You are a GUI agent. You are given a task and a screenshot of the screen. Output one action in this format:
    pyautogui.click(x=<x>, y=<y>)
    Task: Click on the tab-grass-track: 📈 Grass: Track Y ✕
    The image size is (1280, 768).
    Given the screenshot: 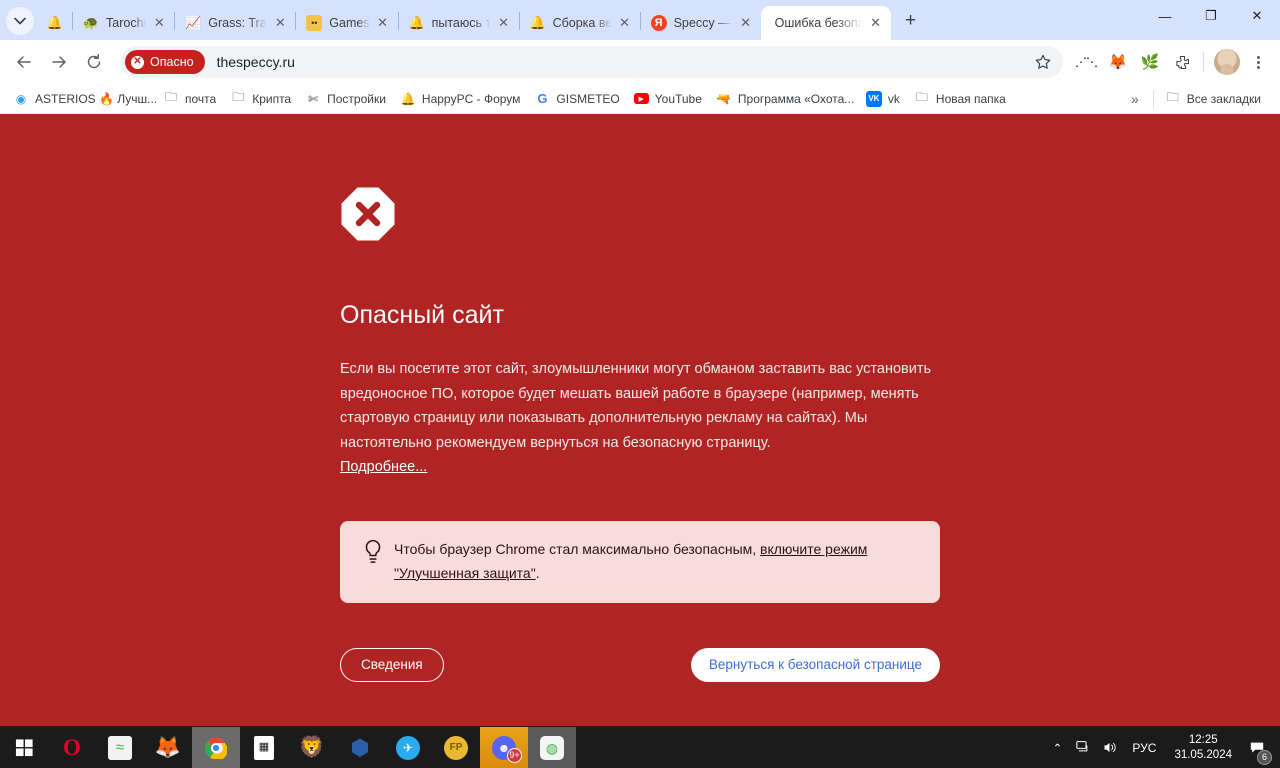 What is the action you would take?
    pyautogui.click(x=235, y=23)
    